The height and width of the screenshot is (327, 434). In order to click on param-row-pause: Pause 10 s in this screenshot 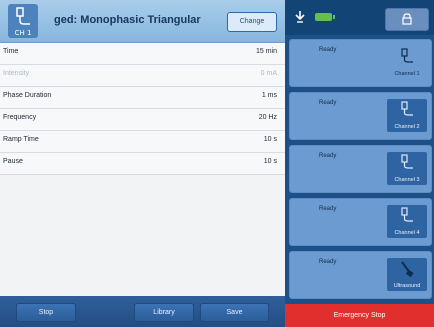, I will do `click(142, 164)`.